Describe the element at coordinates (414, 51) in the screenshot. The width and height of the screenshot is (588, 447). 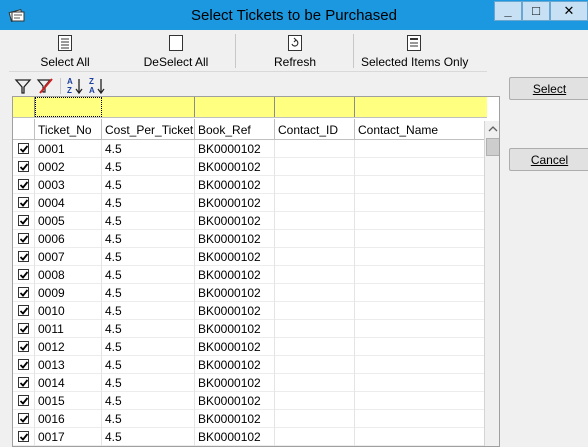
I see `selected-items-only-button: Selected Items Only` at that location.